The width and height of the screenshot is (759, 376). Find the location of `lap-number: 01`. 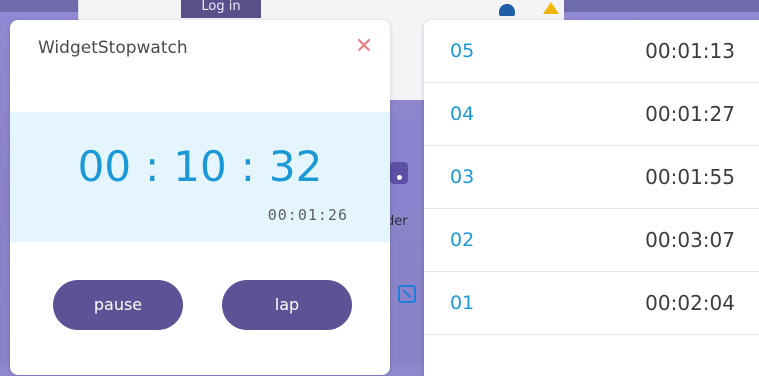

lap-number: 01 is located at coordinates (462, 303).